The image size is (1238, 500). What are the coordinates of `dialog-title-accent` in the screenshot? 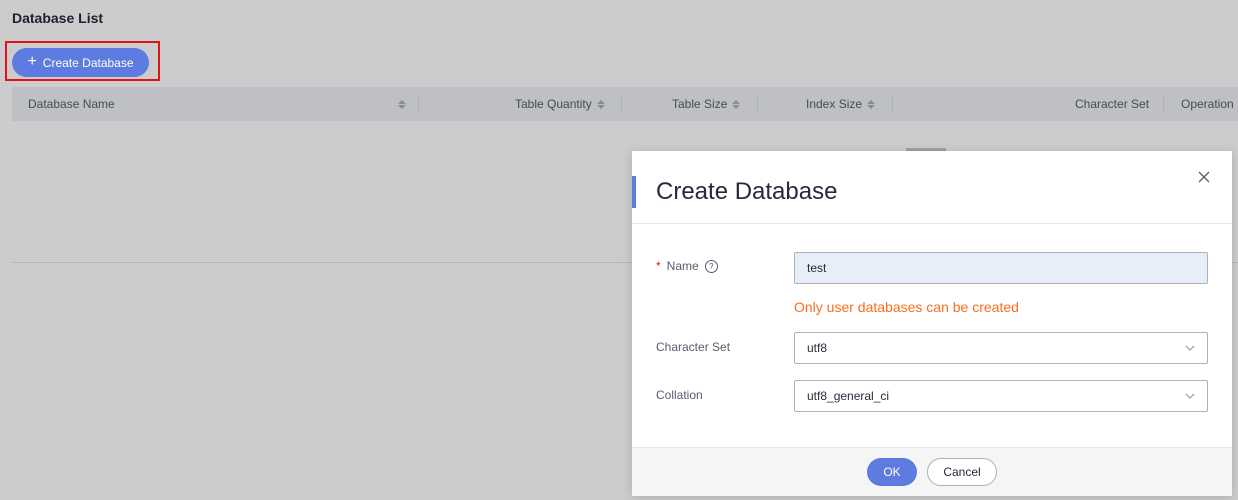 It's located at (634, 192).